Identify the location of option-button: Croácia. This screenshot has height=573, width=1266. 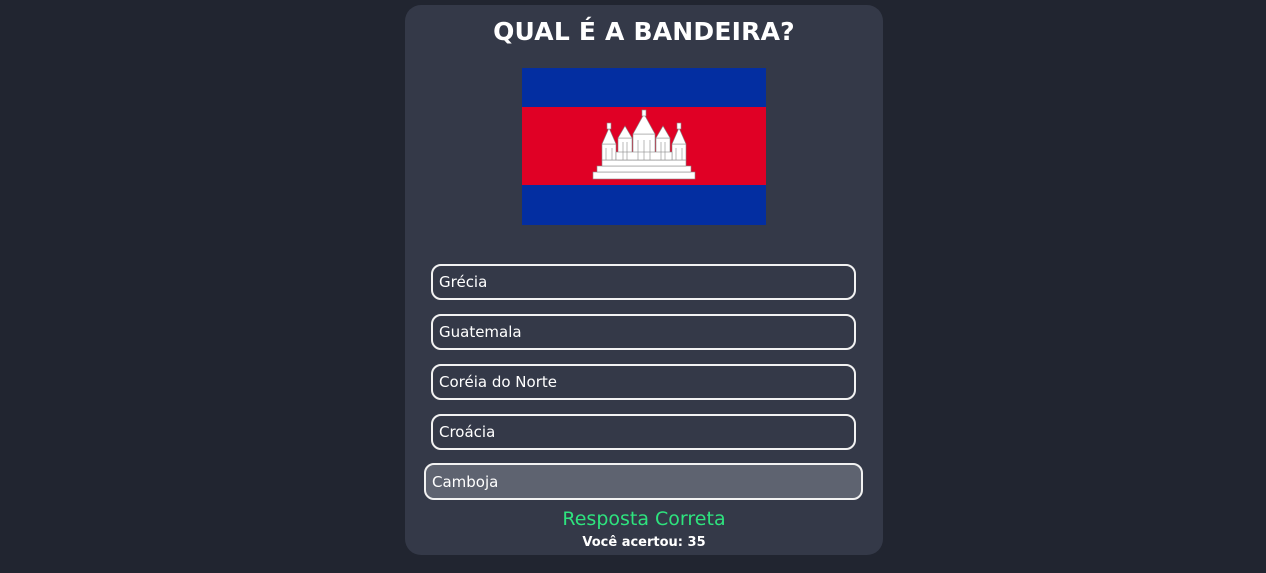
(643, 432).